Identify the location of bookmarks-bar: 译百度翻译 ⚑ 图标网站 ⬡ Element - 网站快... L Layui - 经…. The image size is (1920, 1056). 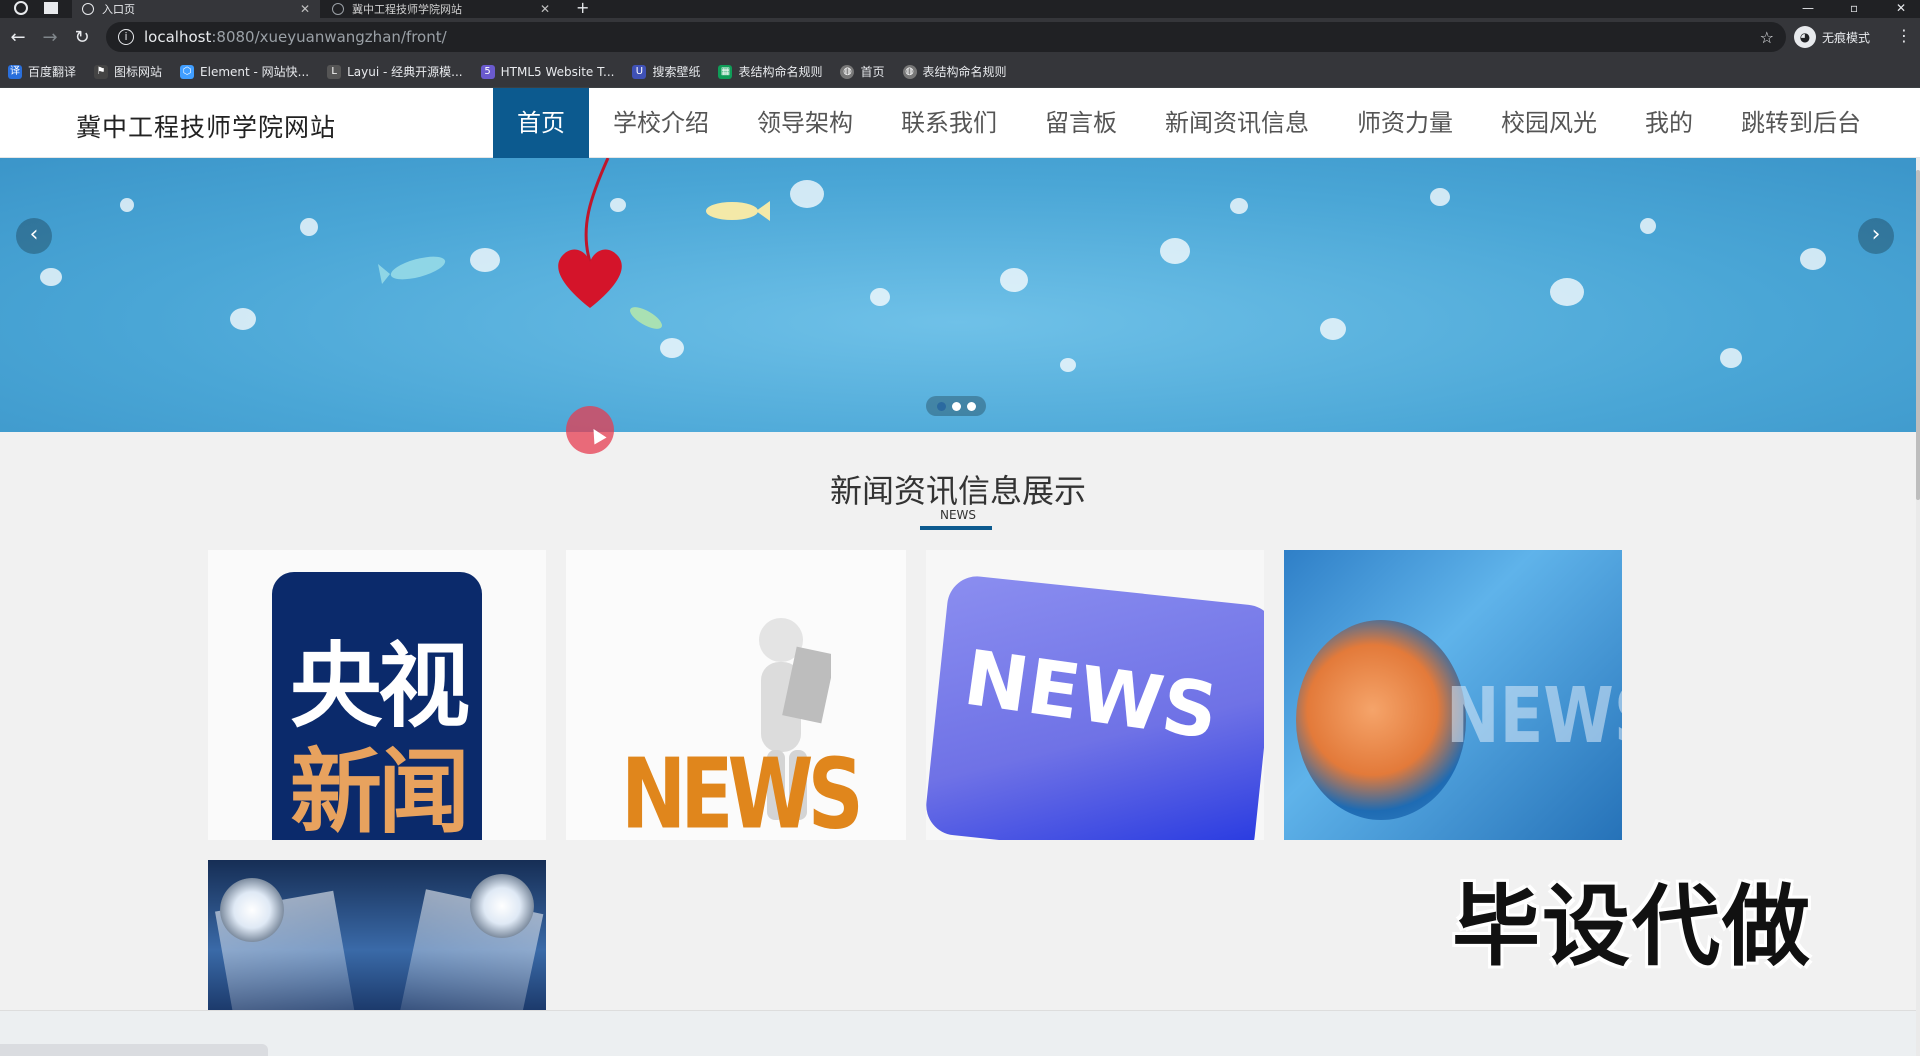
(960, 72).